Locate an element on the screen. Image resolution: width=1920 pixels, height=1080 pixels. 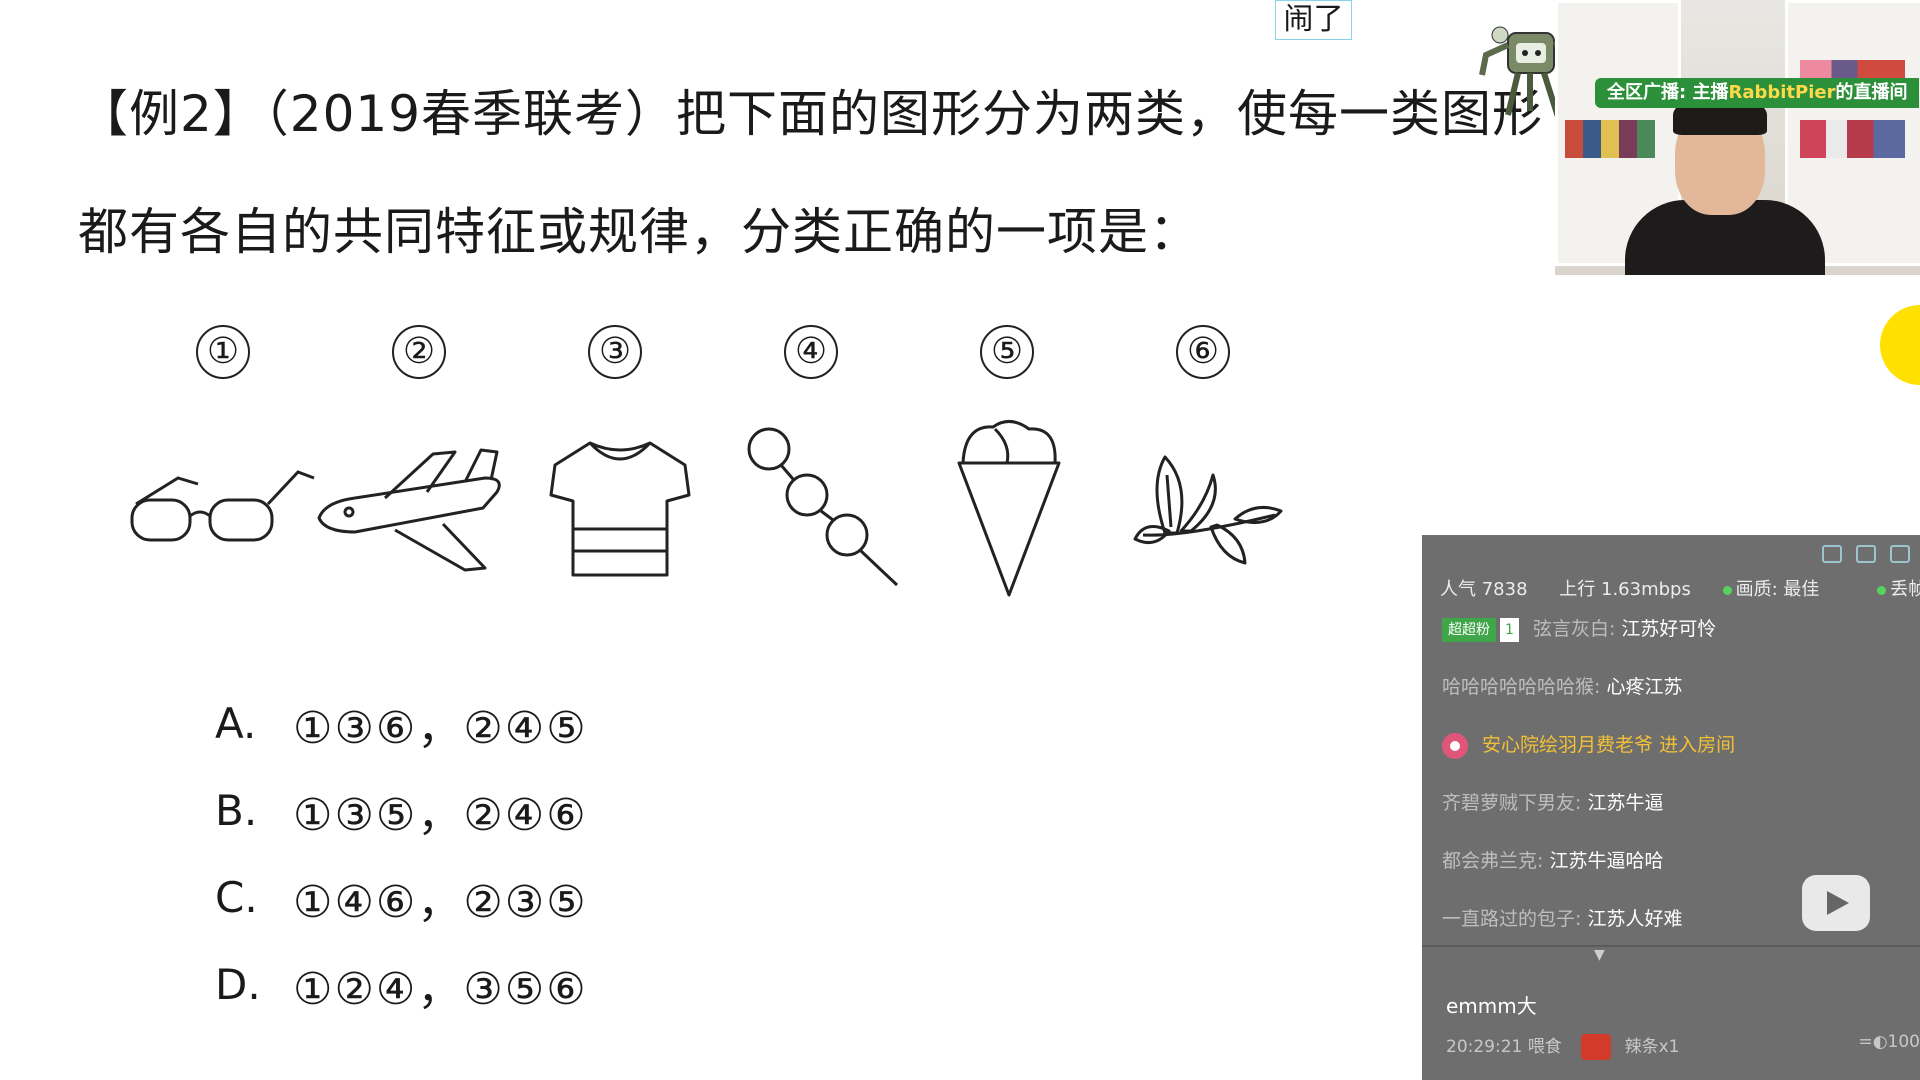
ice-cream-cone-figure is located at coordinates (1009, 508).